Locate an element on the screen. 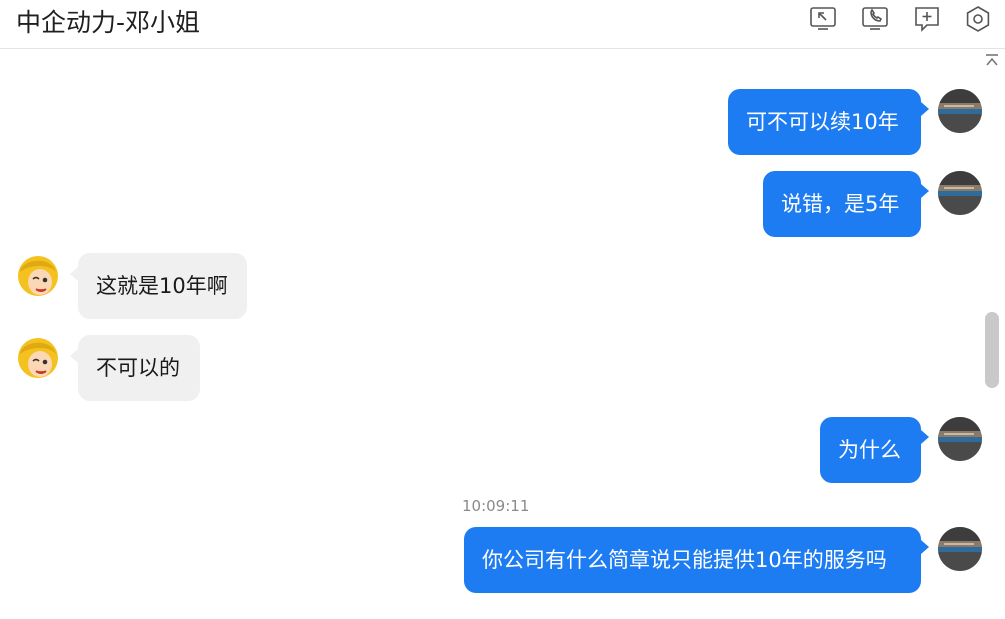  message-bubble-outgoing: 为什么 is located at coordinates (870, 450).